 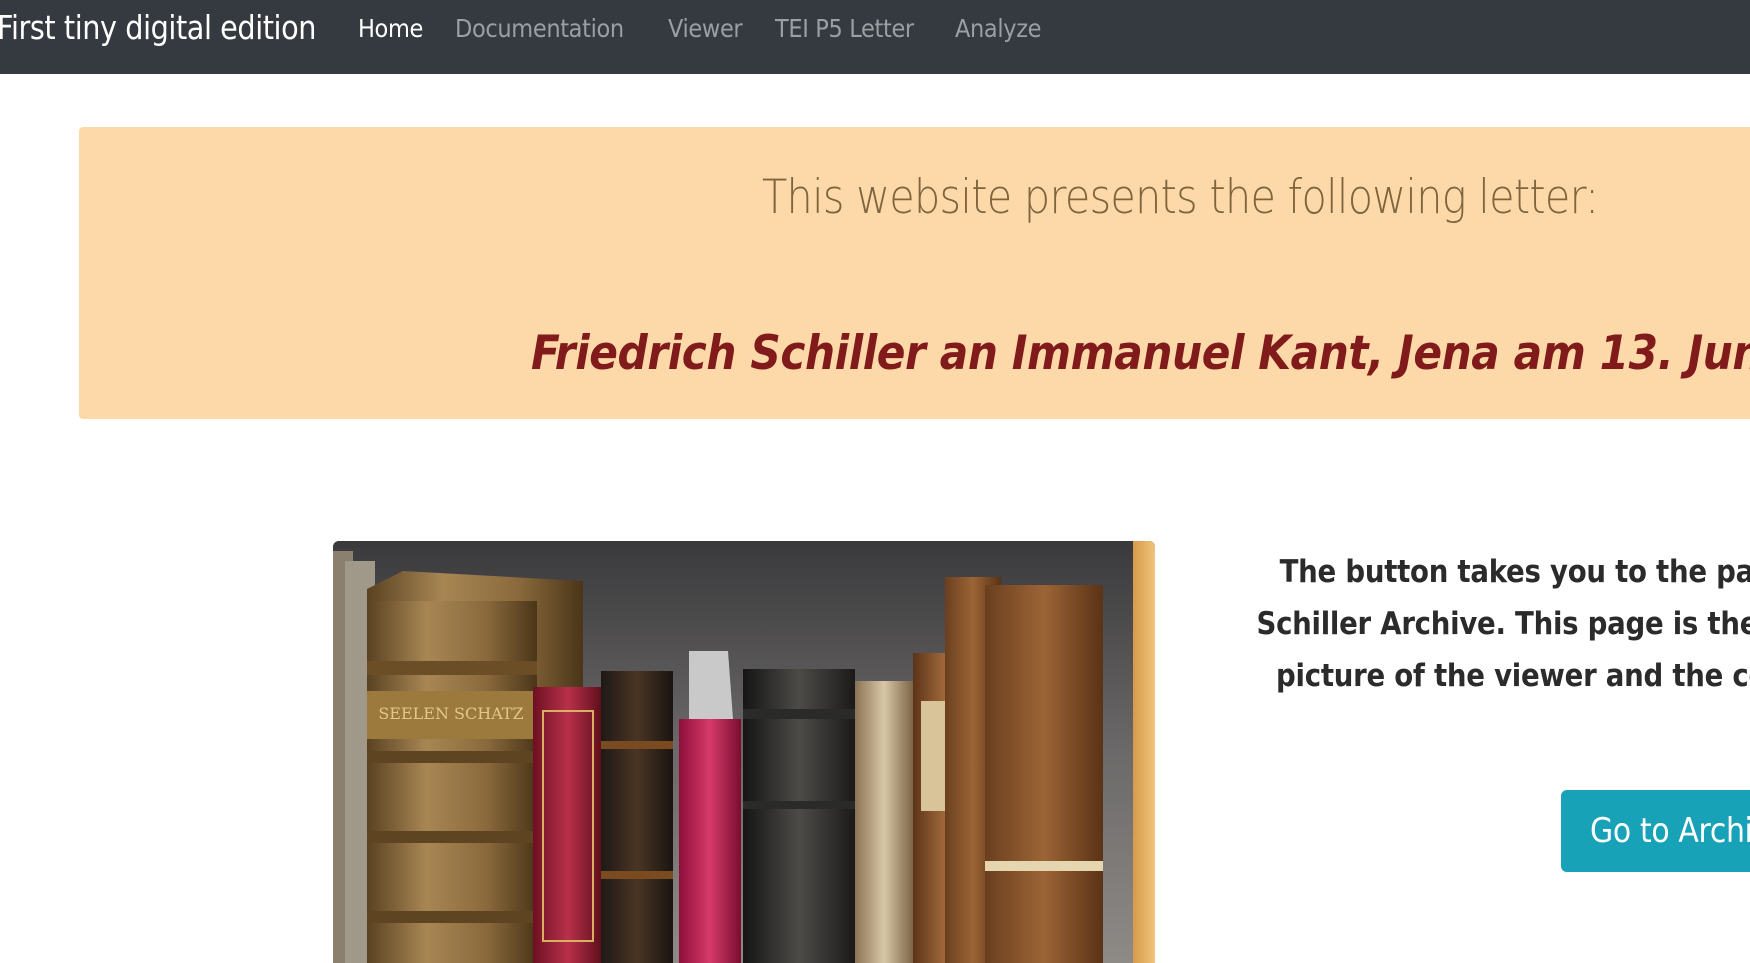 I want to click on nav-link-home: Home, so click(x=390, y=28).